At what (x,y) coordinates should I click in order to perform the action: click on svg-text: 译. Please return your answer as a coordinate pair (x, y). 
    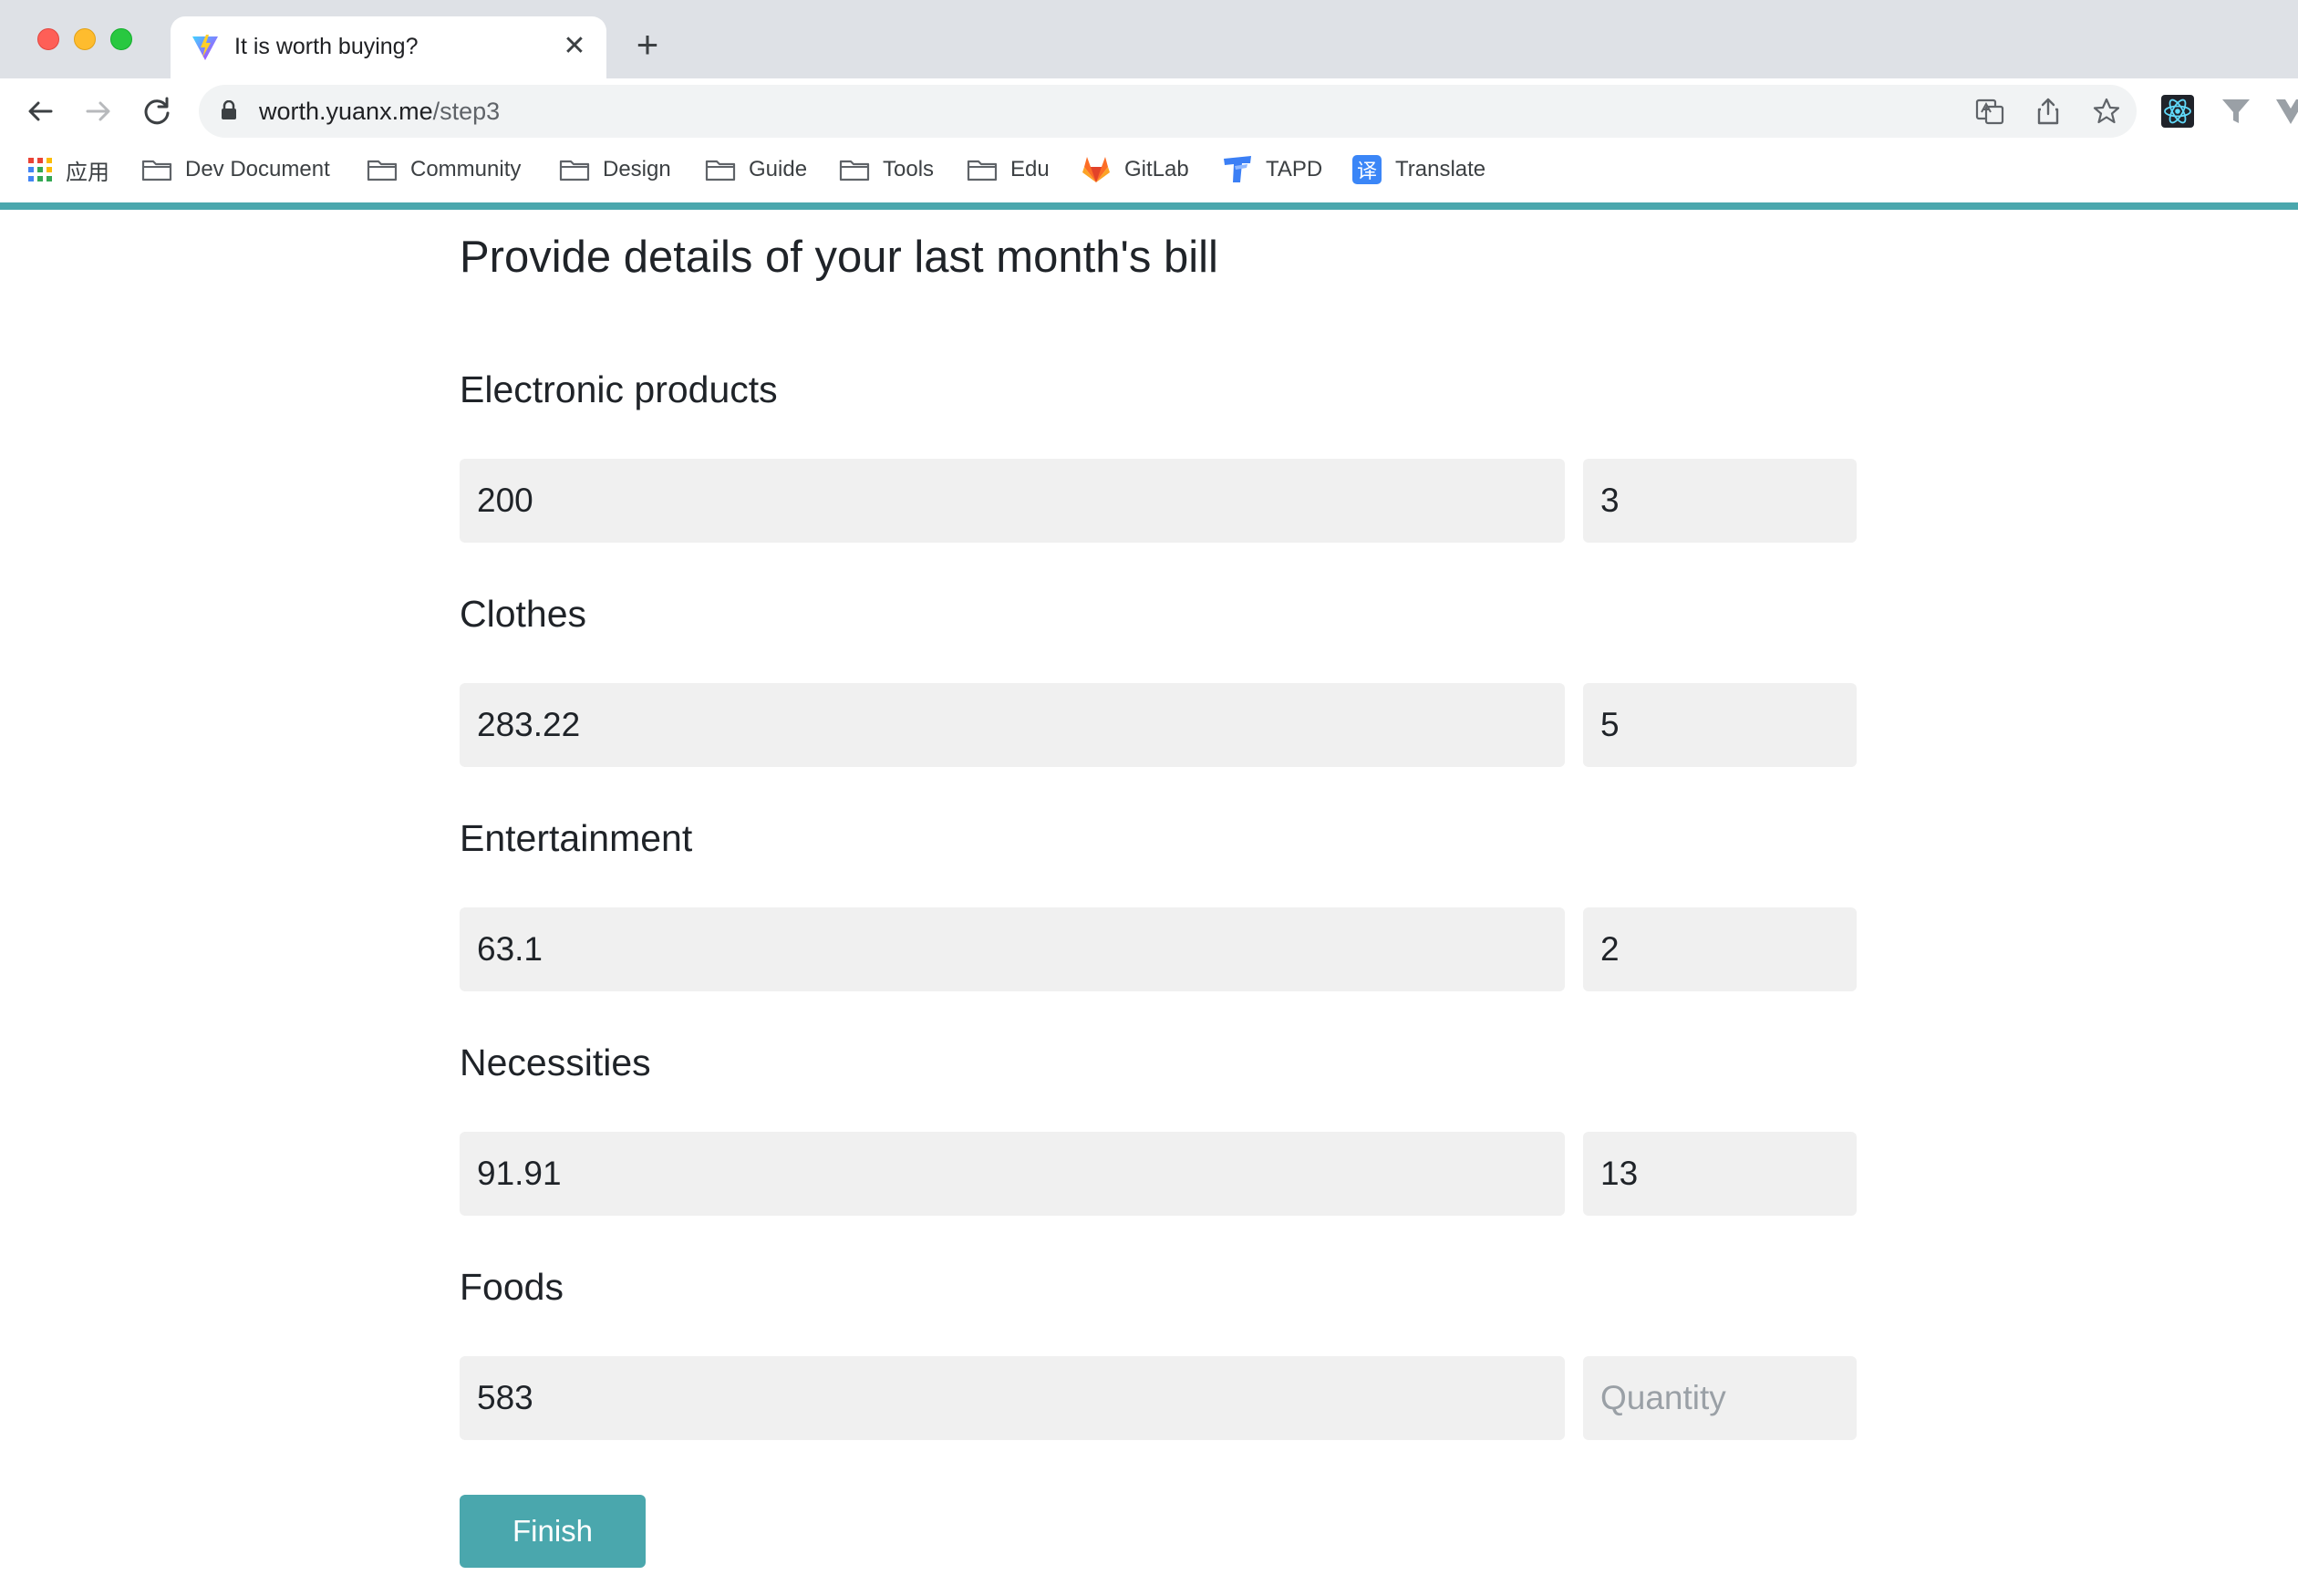
    Looking at the image, I should click on (1367, 172).